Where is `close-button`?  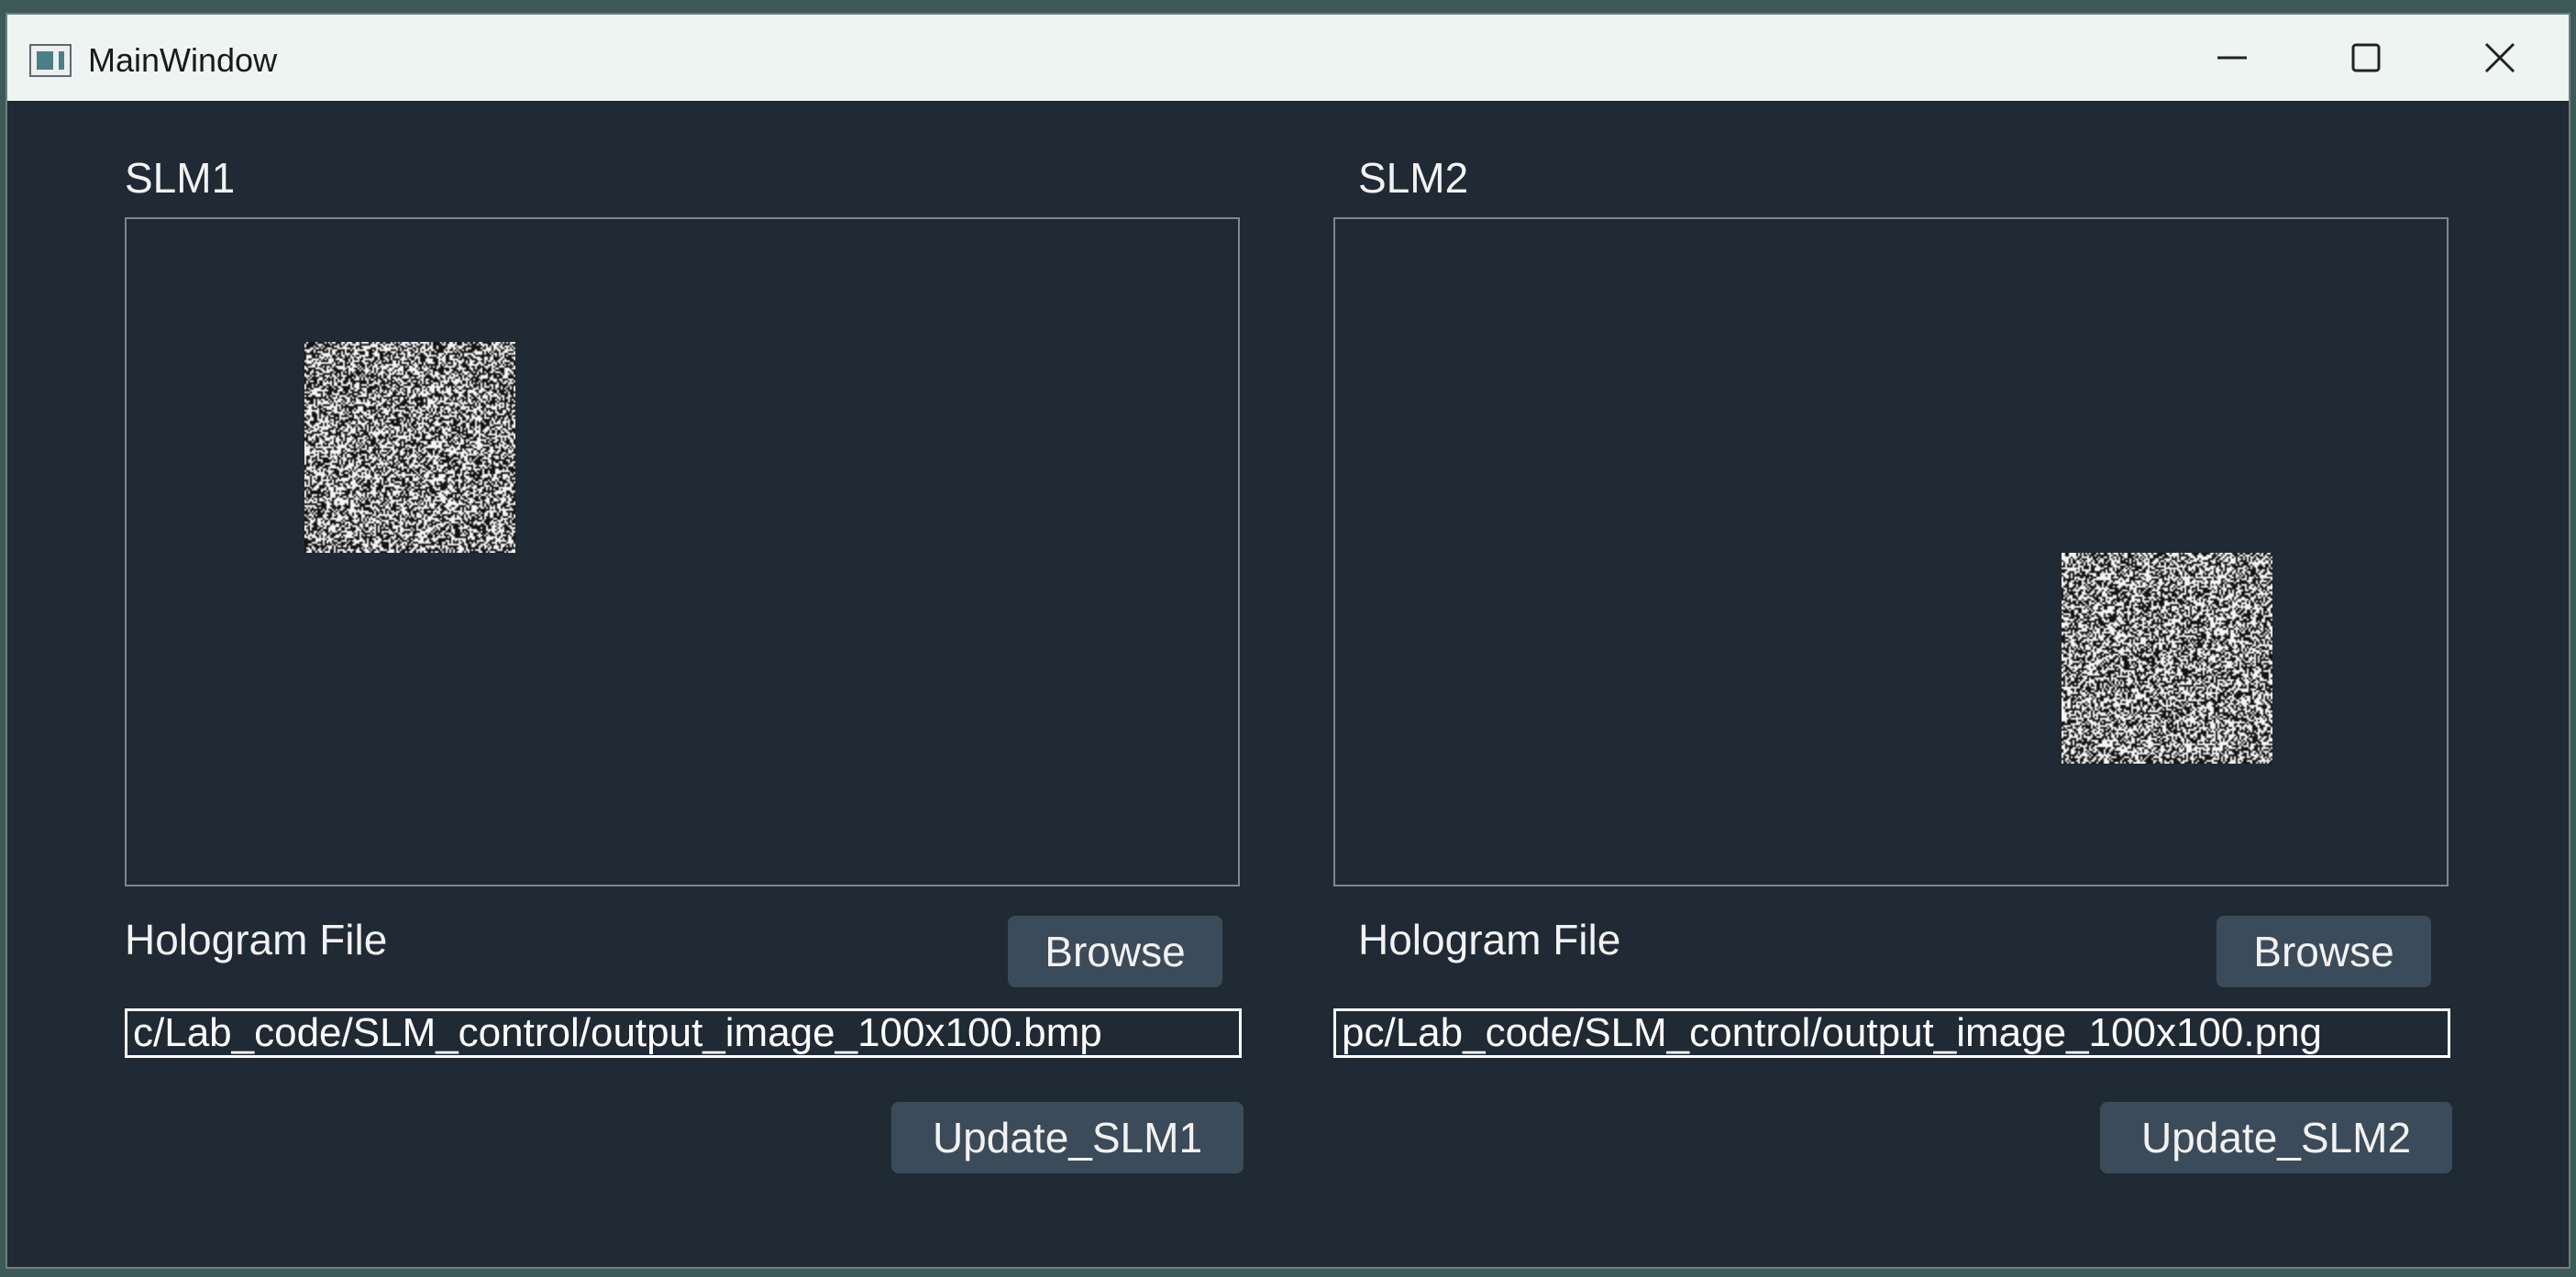
close-button is located at coordinates (2500, 58).